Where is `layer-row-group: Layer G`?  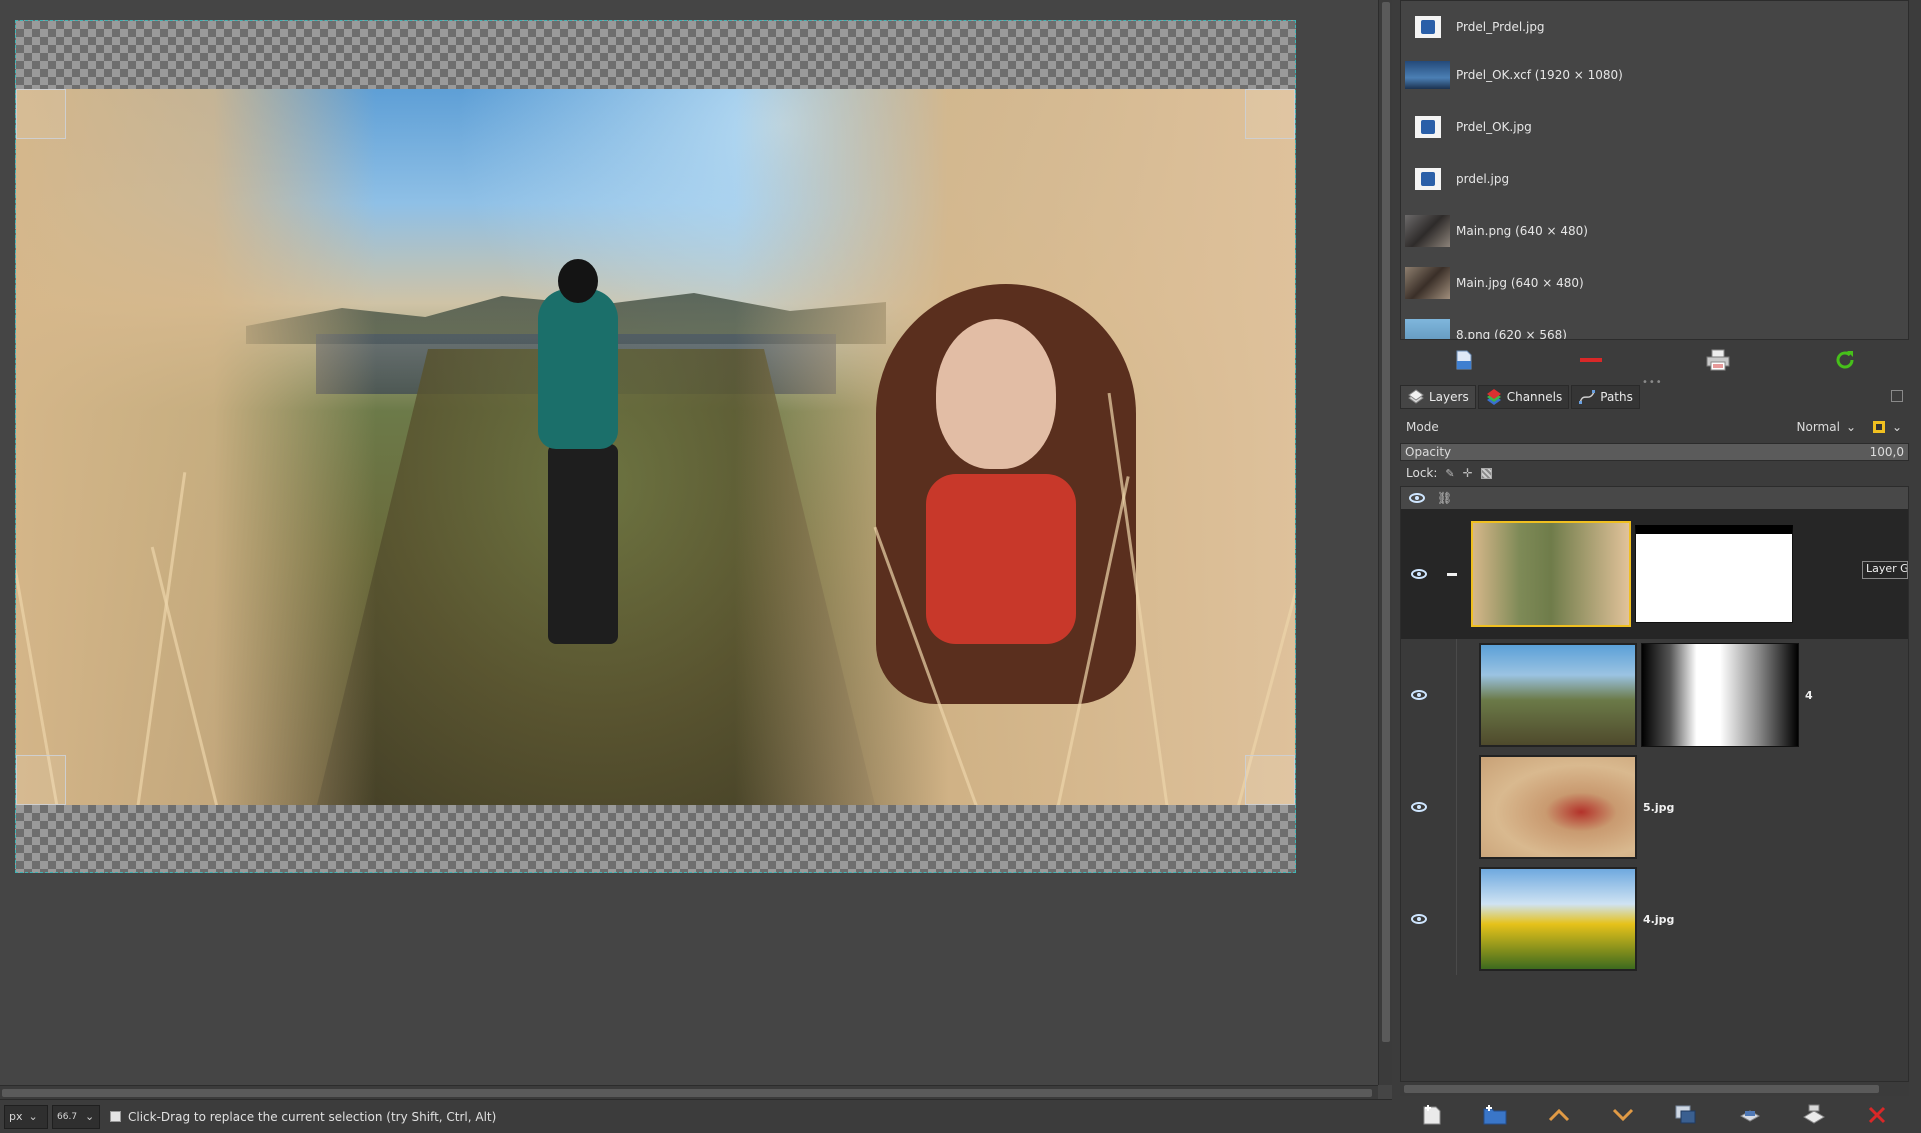
layer-row-group: Layer G is located at coordinates (1654, 574).